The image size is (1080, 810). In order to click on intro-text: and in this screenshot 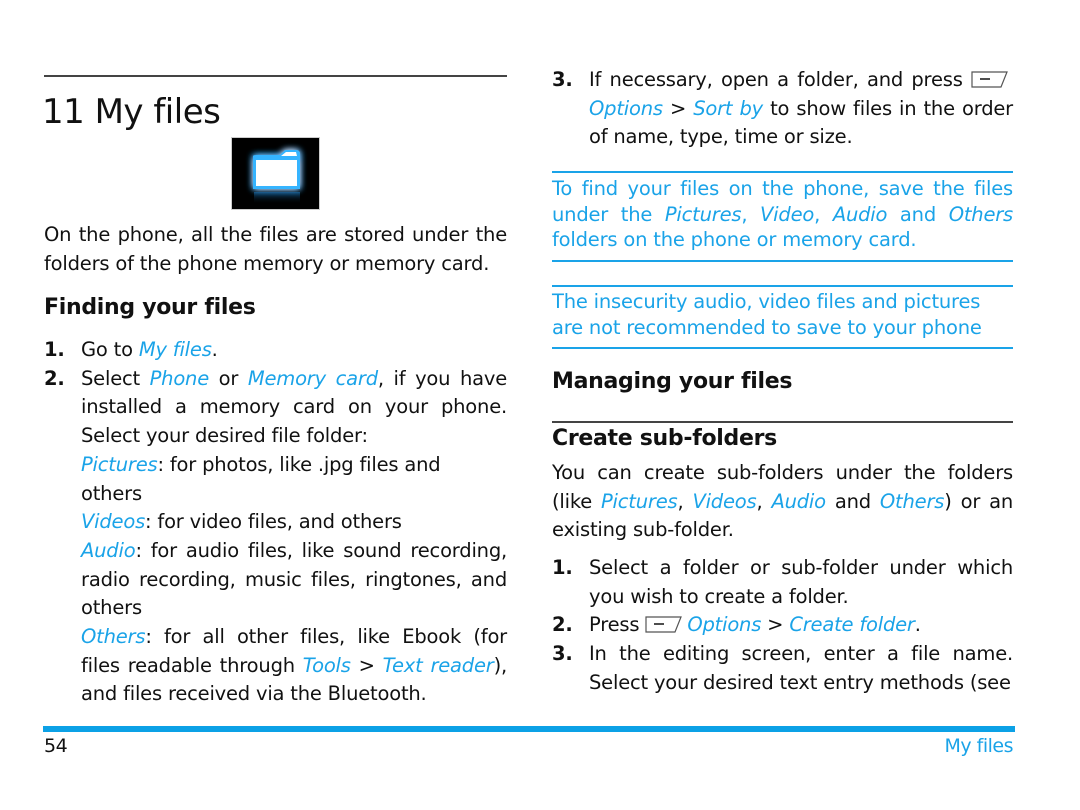, I will do `click(852, 501)`.